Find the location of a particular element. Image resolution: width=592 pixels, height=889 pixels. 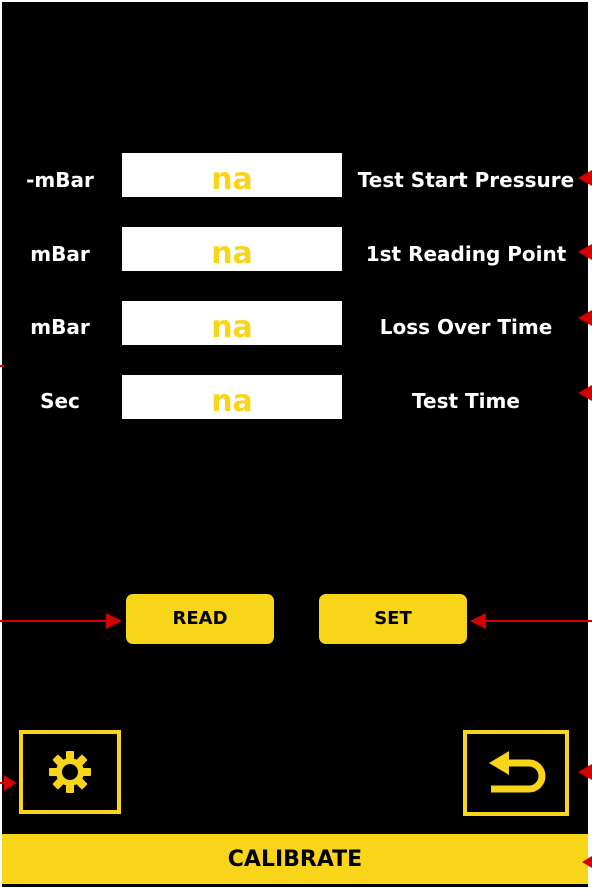

unit-label-test-start-pressure: -mBar is located at coordinates (60, 180).